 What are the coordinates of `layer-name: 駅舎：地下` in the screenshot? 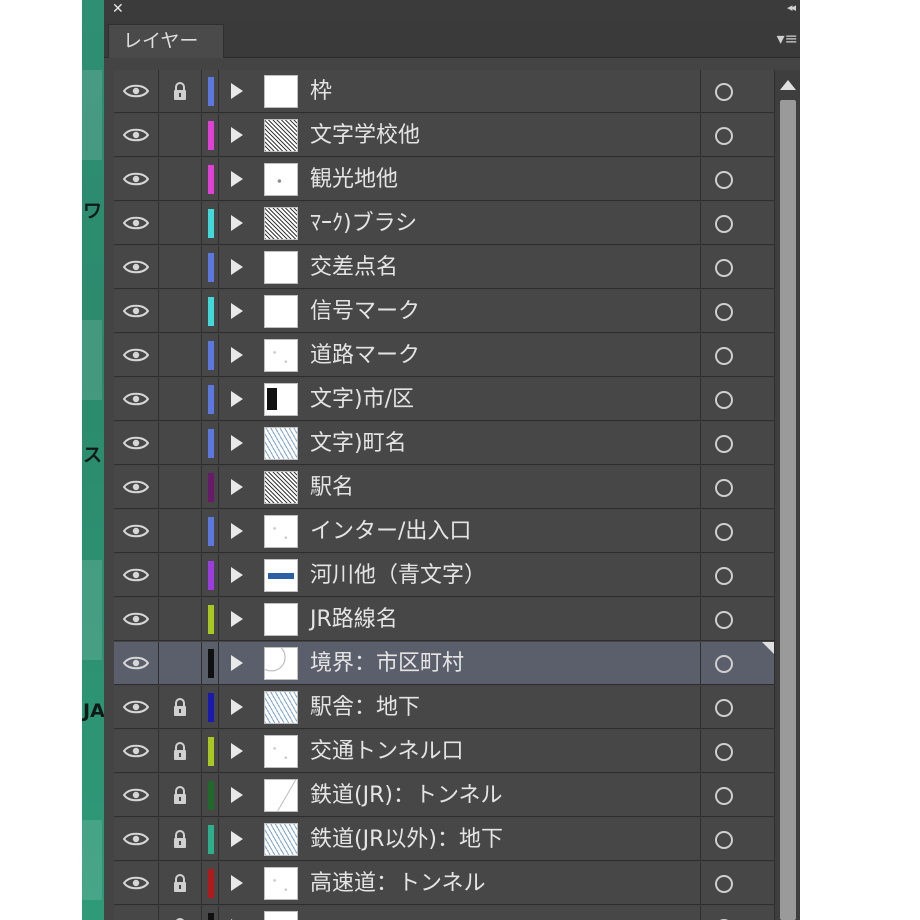 It's located at (365, 707).